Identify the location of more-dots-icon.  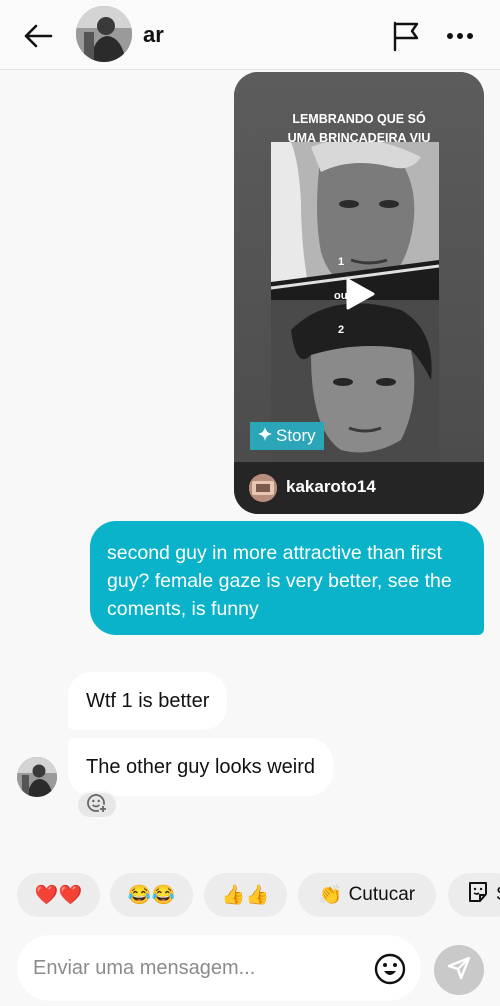
(460, 36).